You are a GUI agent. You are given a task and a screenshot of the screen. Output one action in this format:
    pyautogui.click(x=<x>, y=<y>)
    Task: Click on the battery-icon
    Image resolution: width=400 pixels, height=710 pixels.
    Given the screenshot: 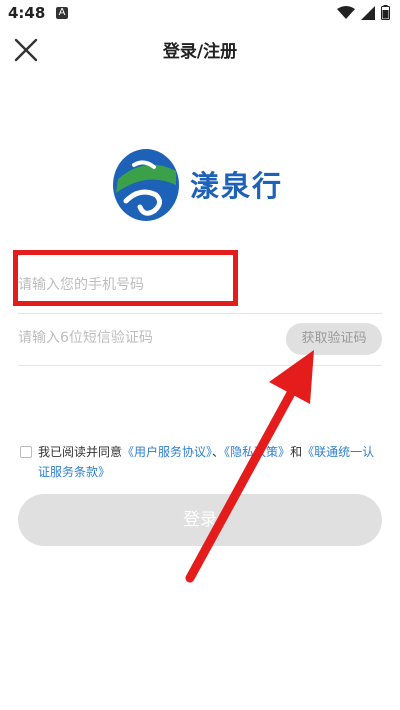 What is the action you would take?
    pyautogui.click(x=385, y=12)
    